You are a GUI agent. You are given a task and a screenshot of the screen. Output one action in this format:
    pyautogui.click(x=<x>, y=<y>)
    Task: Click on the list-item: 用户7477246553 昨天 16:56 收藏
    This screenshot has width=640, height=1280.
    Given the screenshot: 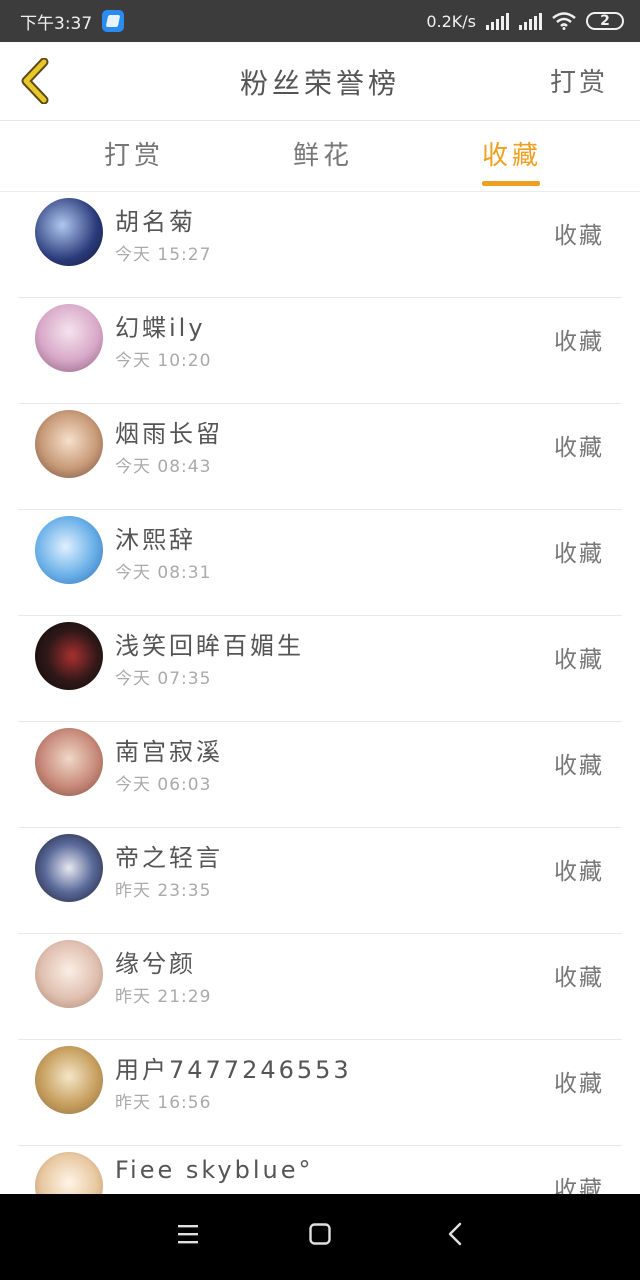 What is the action you would take?
    pyautogui.click(x=320, y=1093)
    